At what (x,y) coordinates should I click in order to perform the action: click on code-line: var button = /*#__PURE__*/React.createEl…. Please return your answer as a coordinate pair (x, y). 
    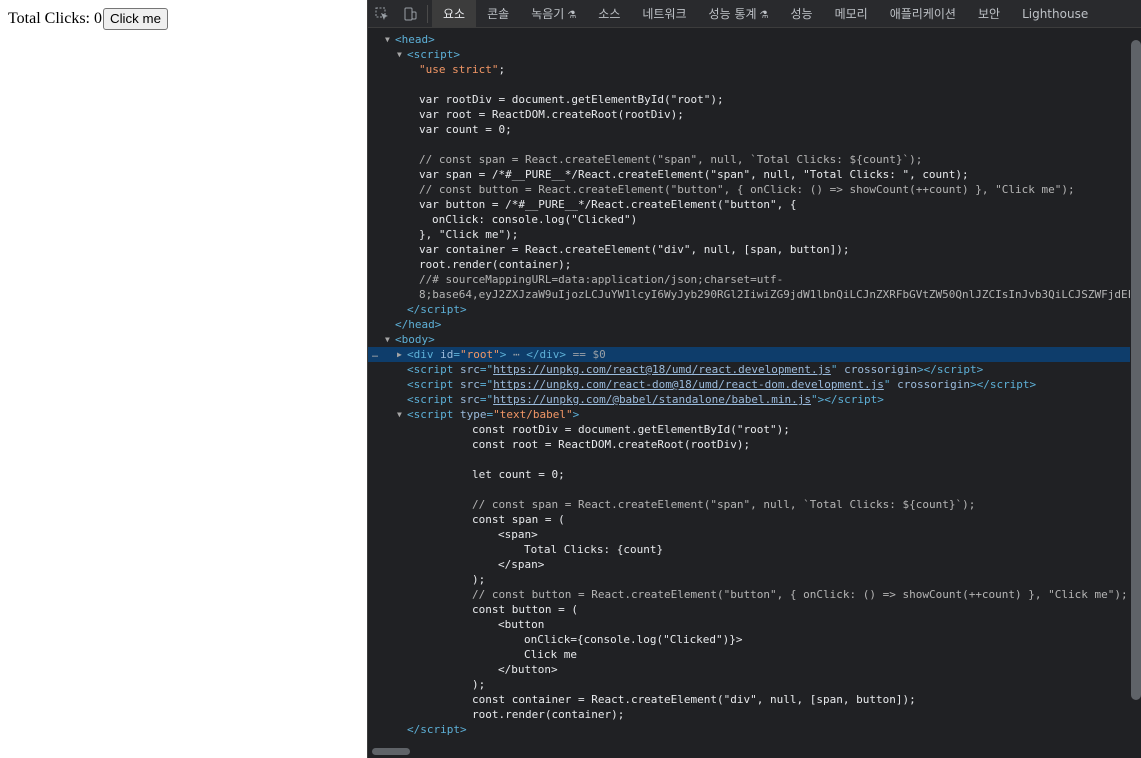
    Looking at the image, I should click on (608, 204).